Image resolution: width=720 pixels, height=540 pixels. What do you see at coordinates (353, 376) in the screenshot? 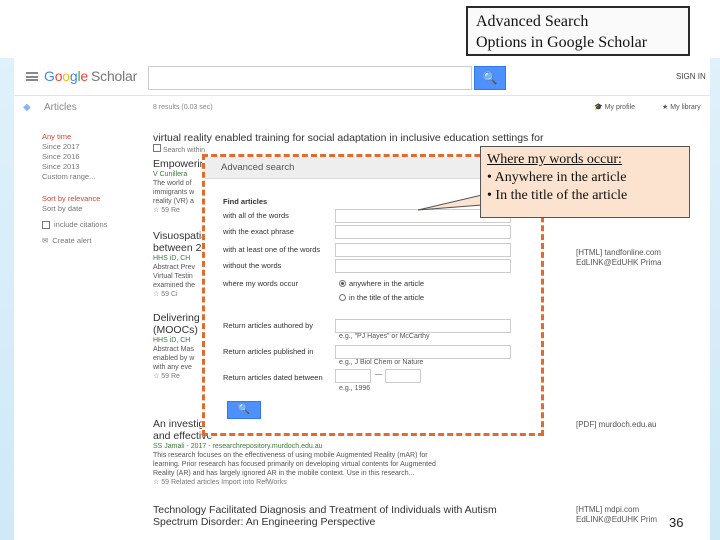
I see `date-from-input` at bounding box center [353, 376].